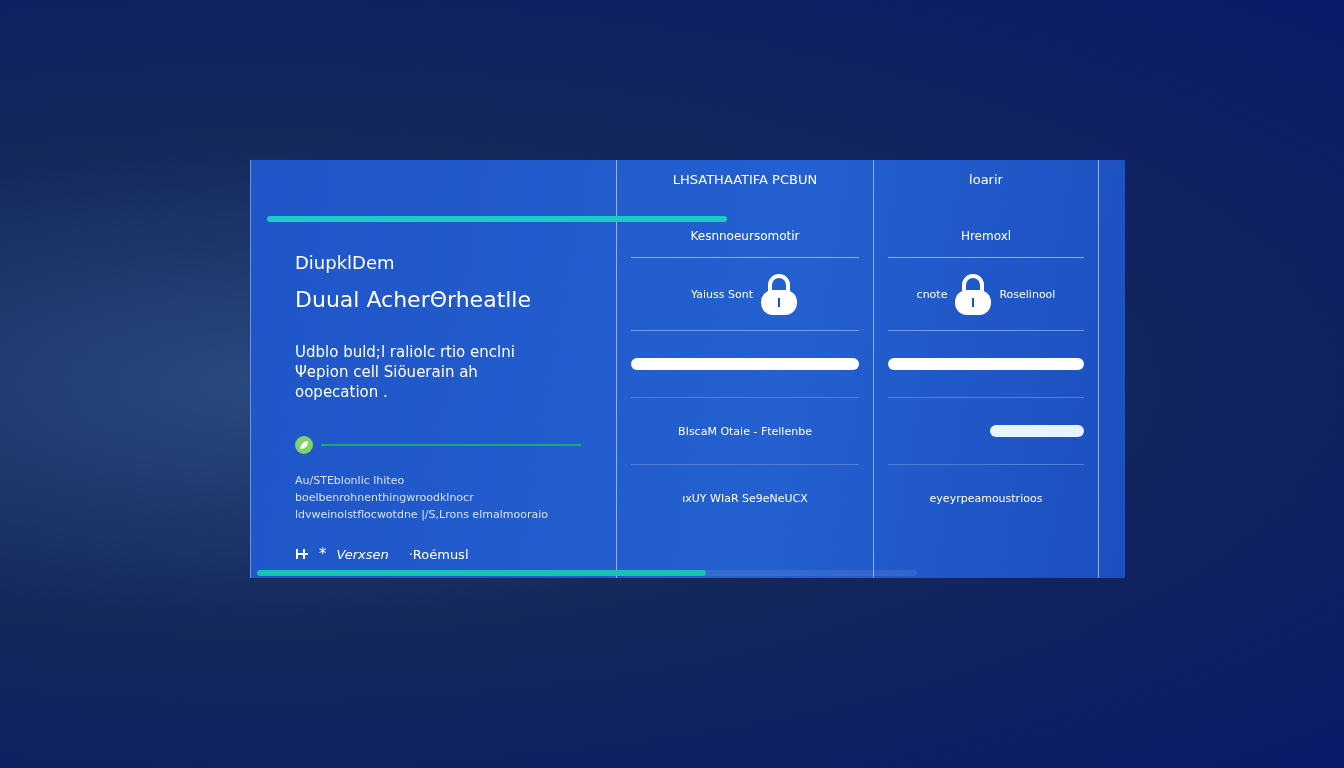 This screenshot has height=768, width=1344. What do you see at coordinates (722, 294) in the screenshot?
I see `lock-label: Yaiuss Sont` at bounding box center [722, 294].